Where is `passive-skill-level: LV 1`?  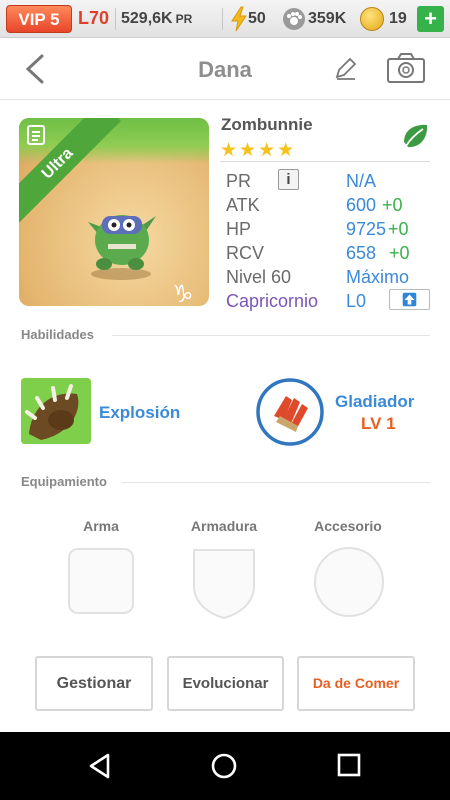 passive-skill-level: LV 1 is located at coordinates (378, 423).